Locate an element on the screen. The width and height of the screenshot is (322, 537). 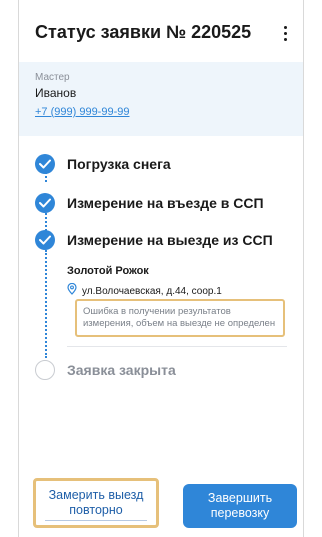
location-pin-icon is located at coordinates (72, 291).